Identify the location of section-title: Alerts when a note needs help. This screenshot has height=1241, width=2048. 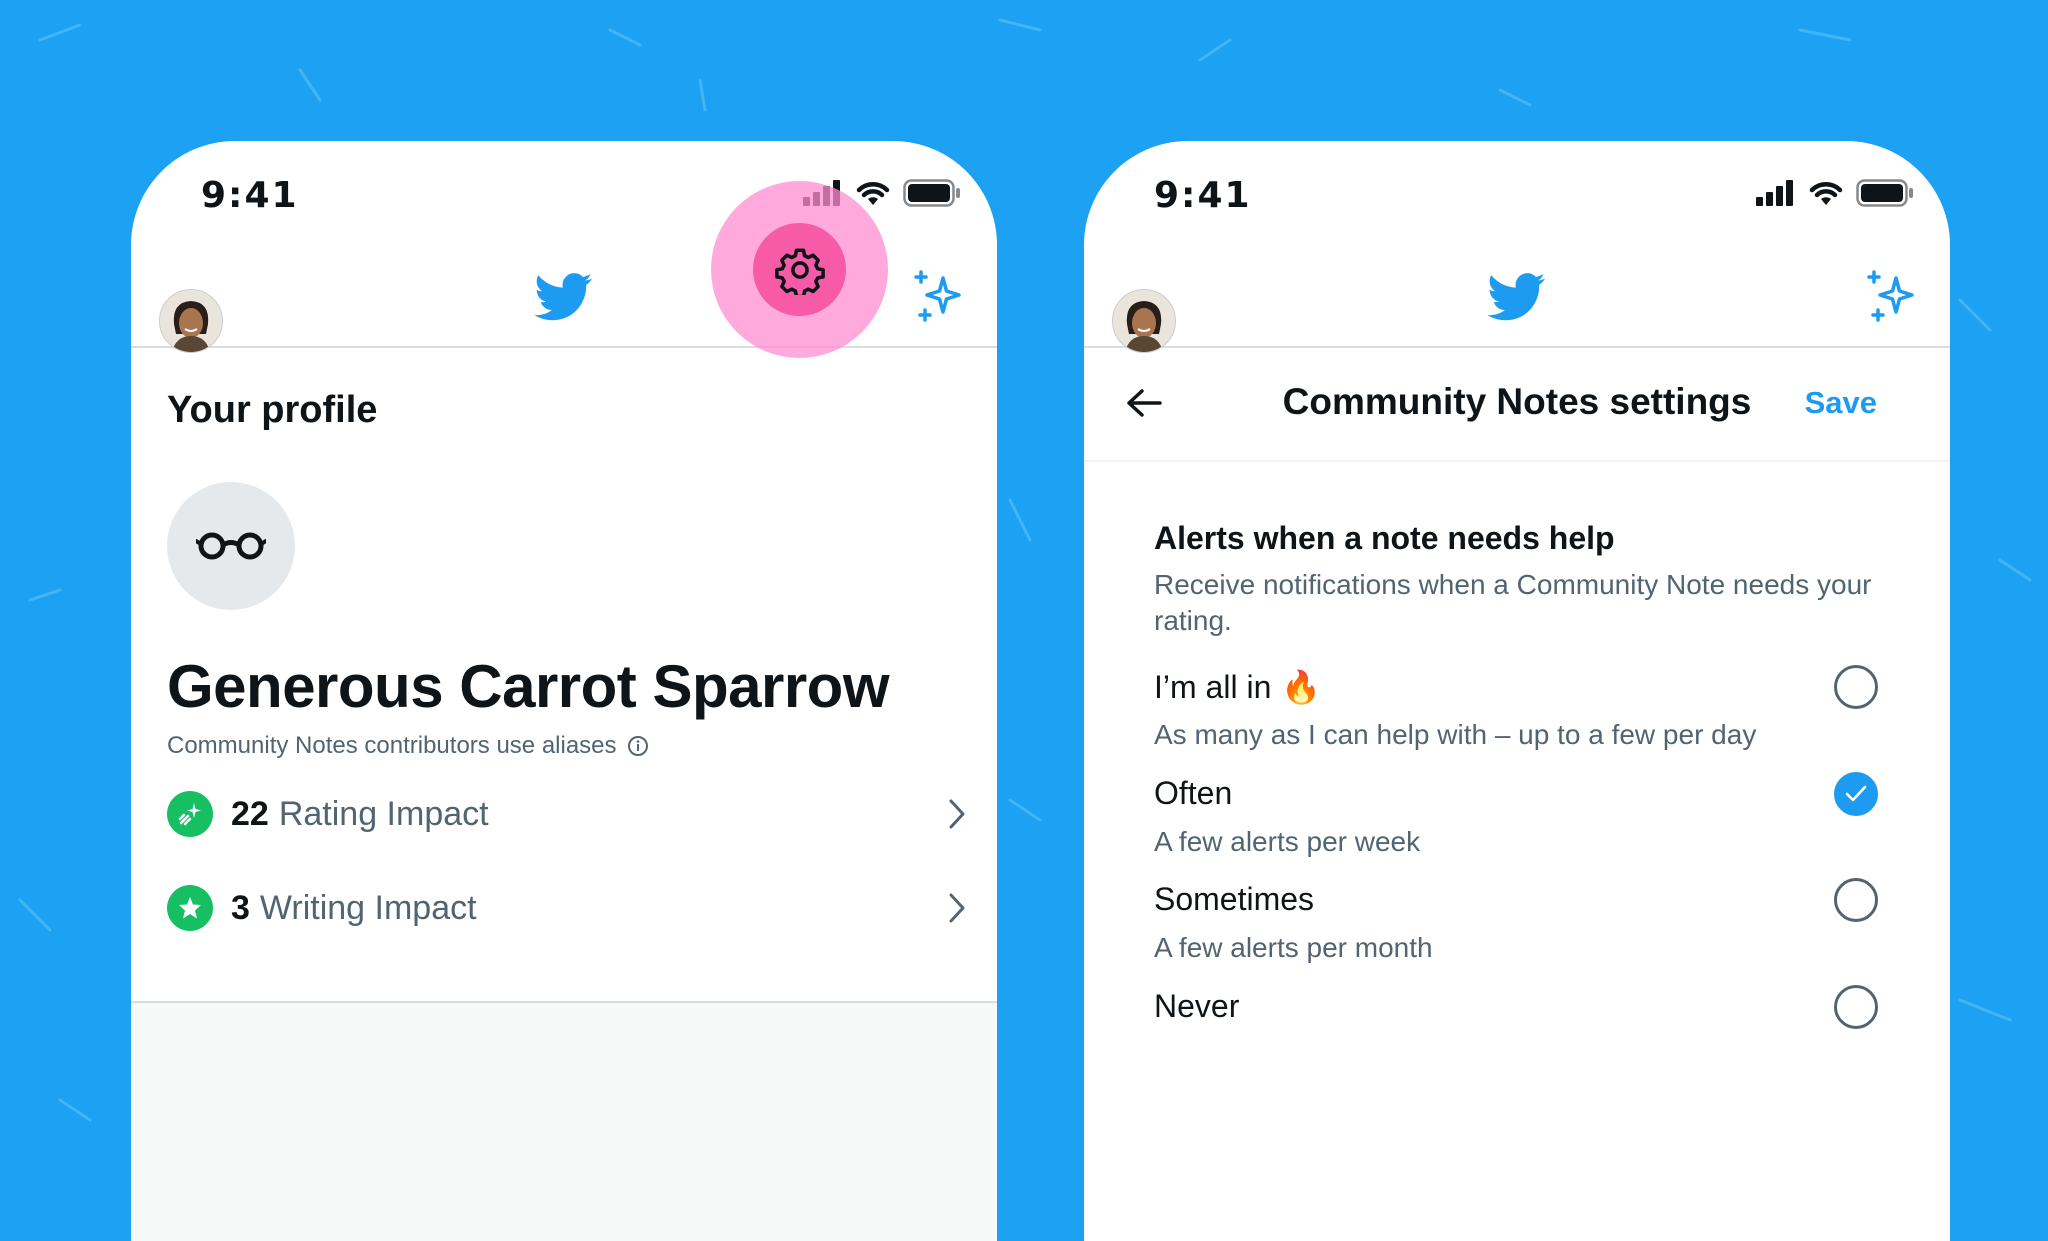
(1384, 538).